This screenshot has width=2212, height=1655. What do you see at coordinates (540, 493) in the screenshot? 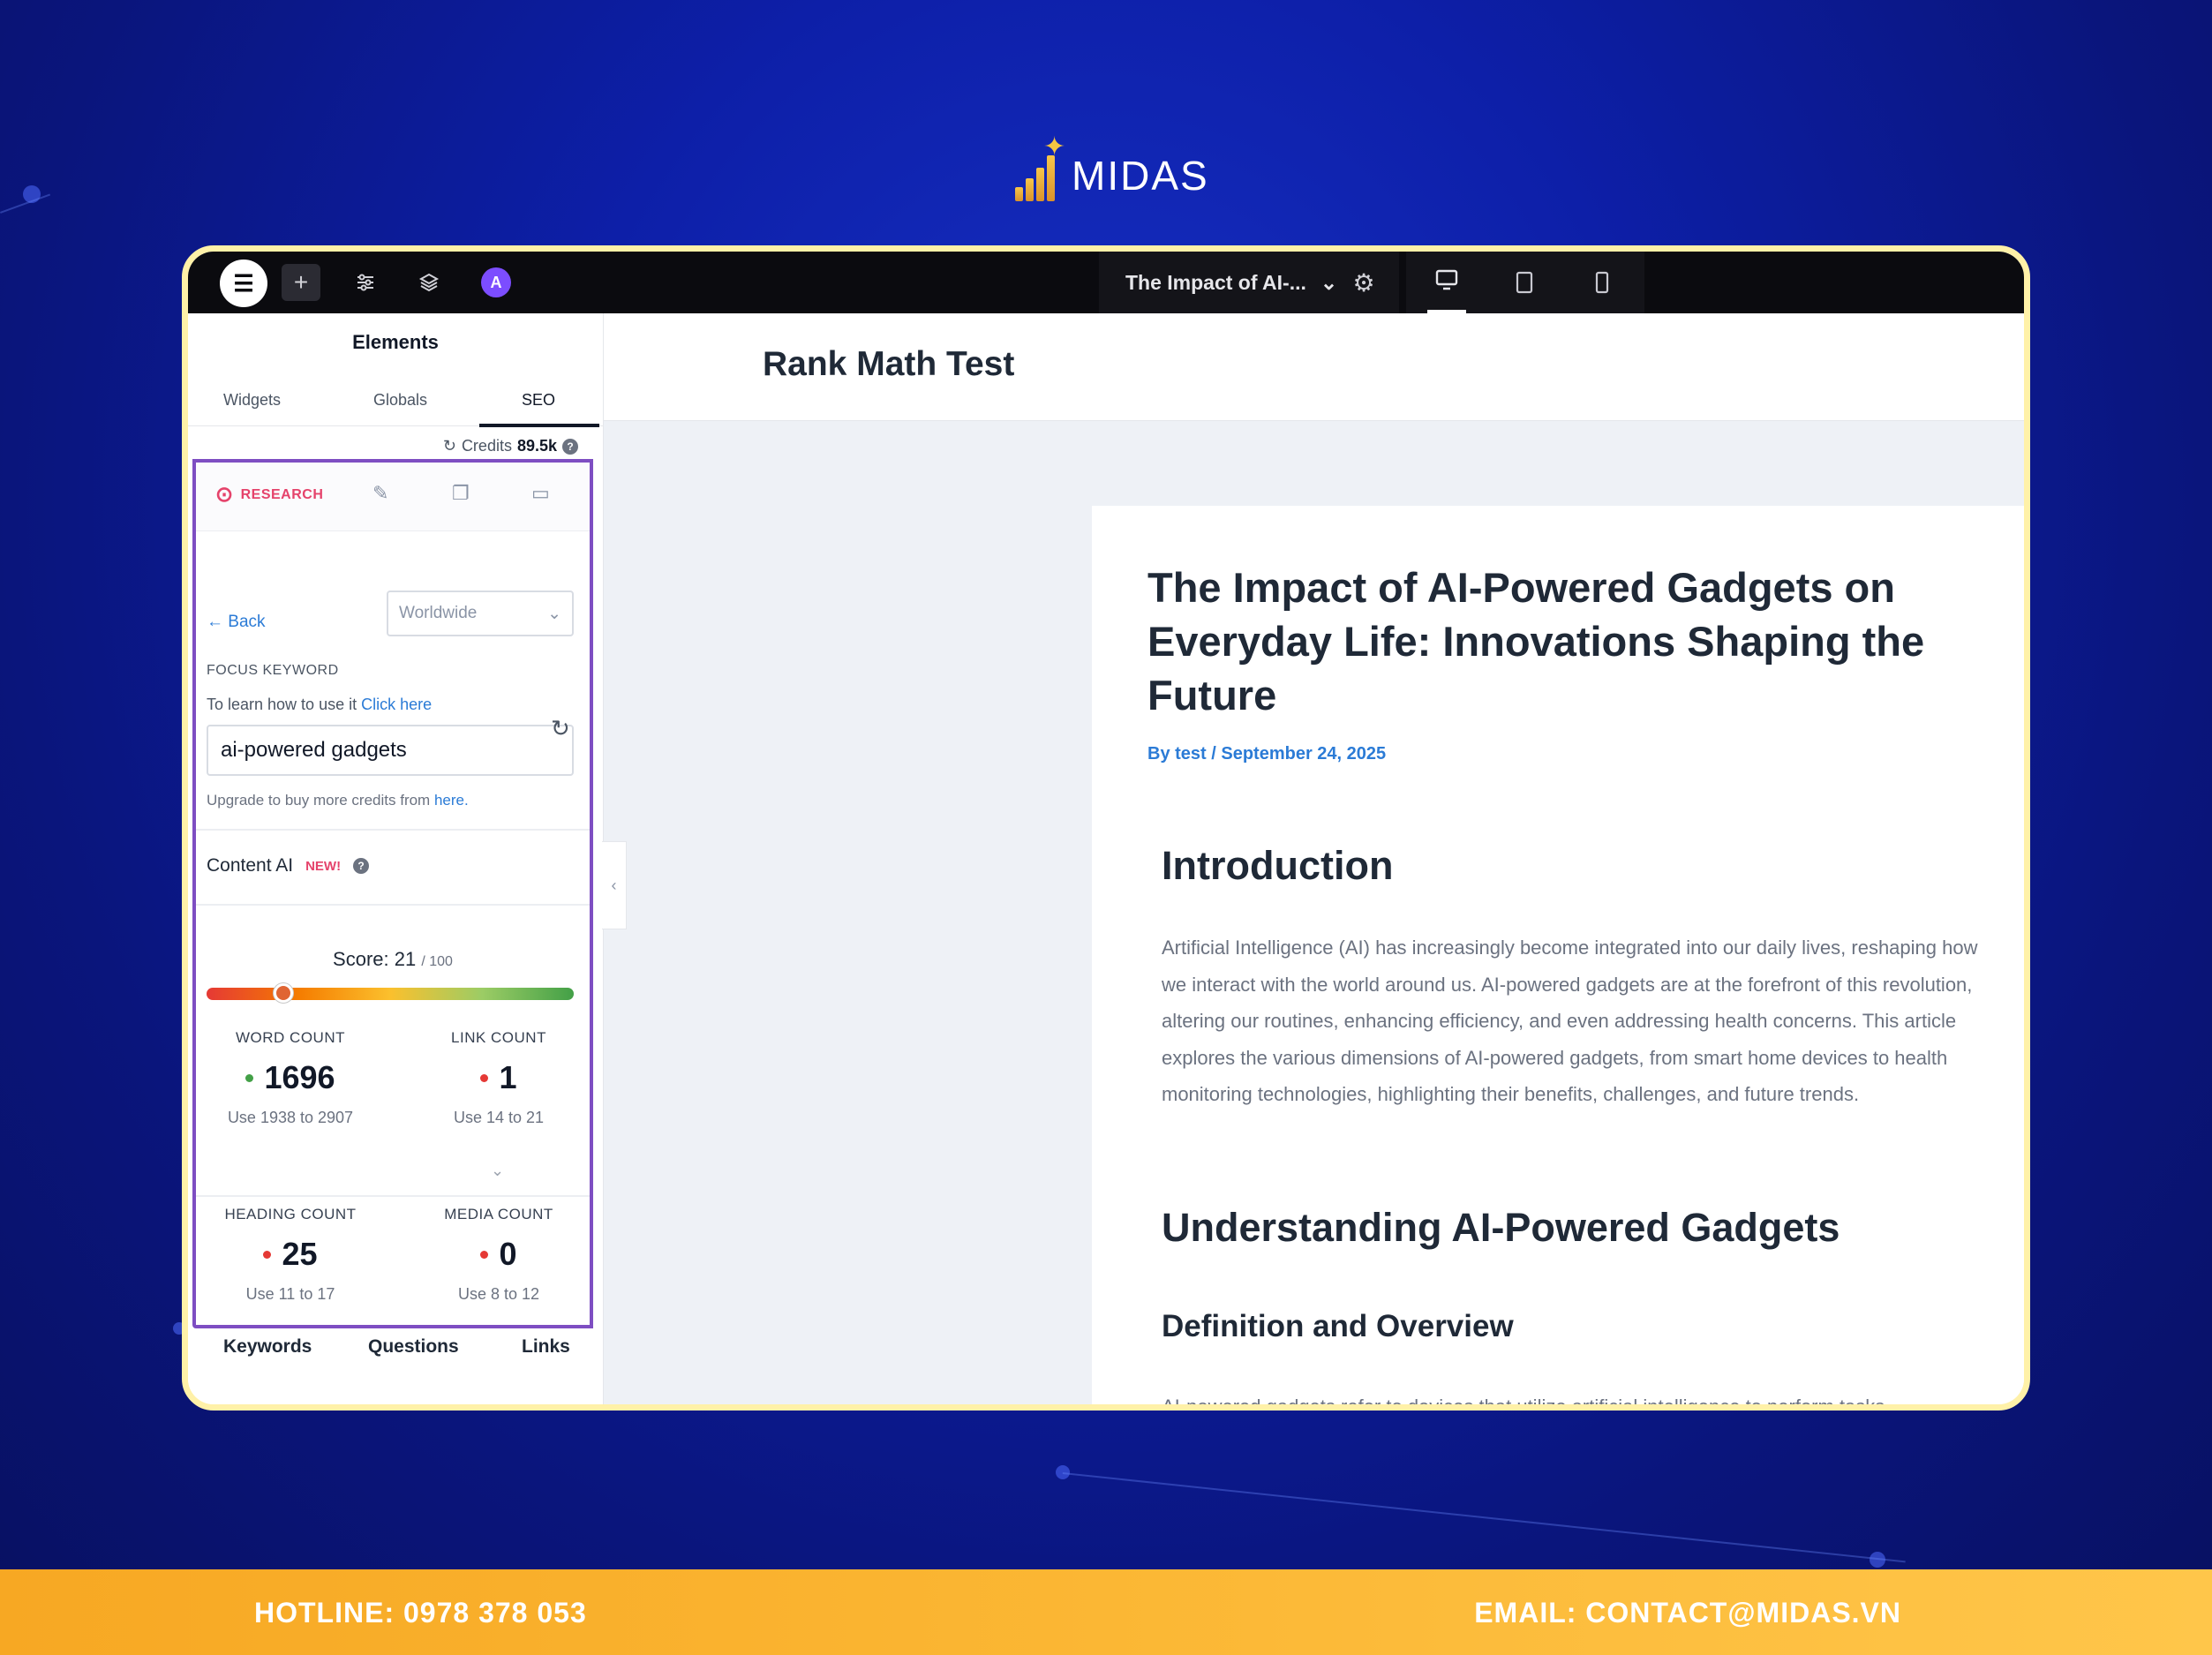
I see `message-icon: ▭` at bounding box center [540, 493].